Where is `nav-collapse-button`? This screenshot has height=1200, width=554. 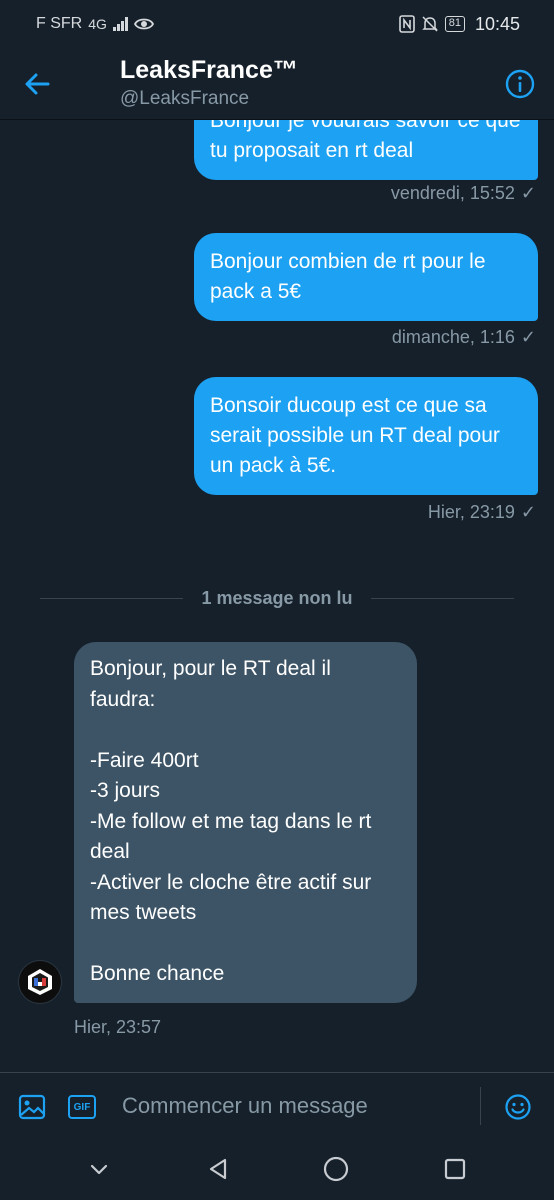 nav-collapse-button is located at coordinates (99, 1169).